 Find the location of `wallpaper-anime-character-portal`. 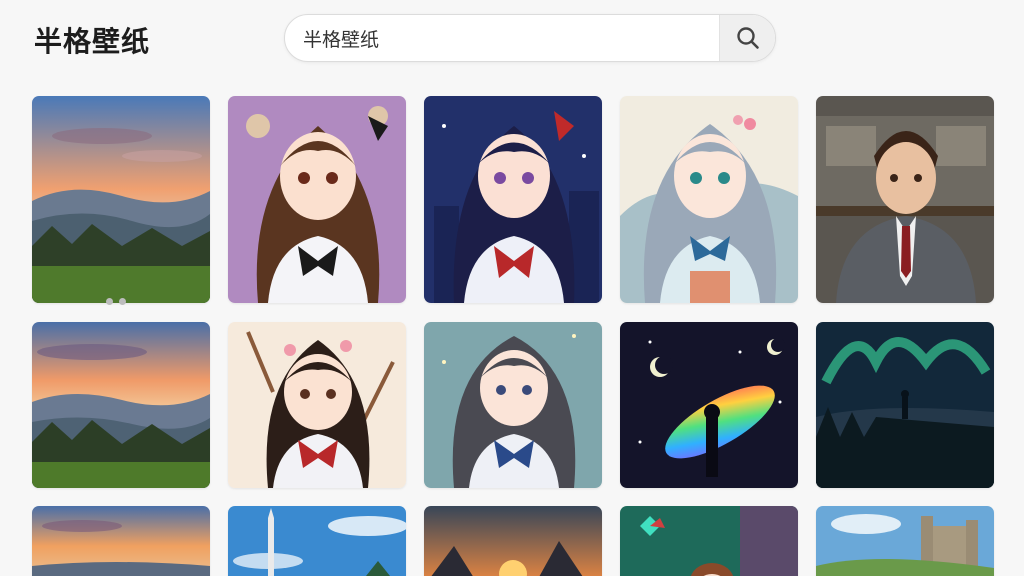

wallpaper-anime-character-portal is located at coordinates (709, 541).